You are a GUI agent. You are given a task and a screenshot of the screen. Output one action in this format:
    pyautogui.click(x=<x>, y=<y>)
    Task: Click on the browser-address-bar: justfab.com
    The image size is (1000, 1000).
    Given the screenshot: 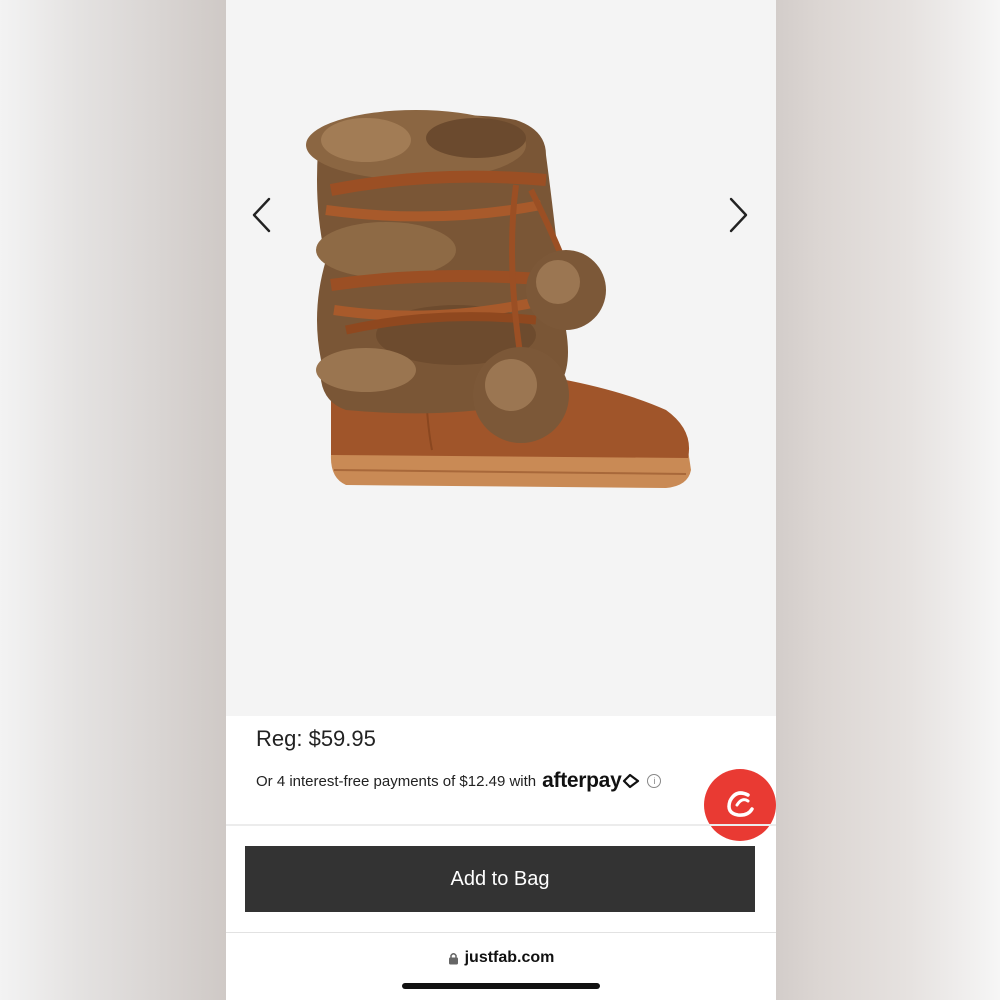 What is the action you would take?
    pyautogui.click(x=501, y=966)
    